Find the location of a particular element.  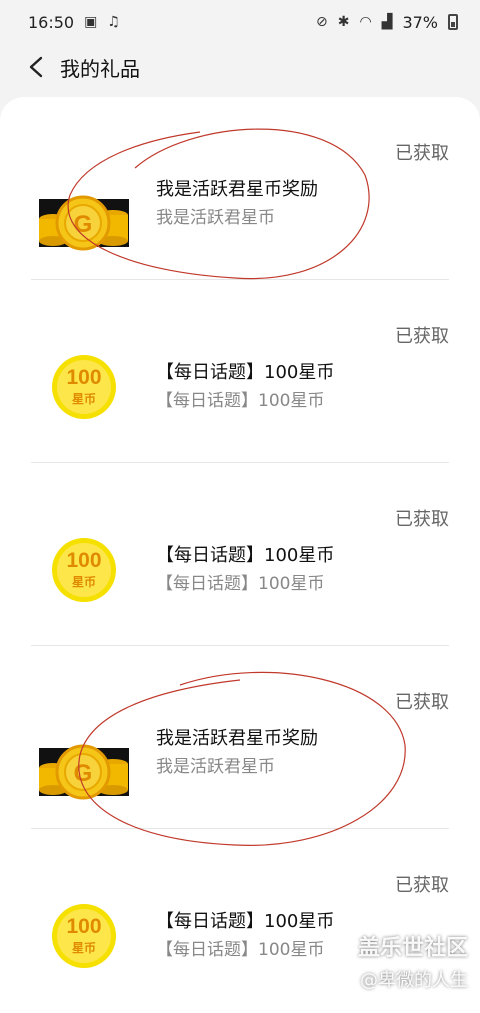

gallery-icon: ▣ is located at coordinates (91, 22).